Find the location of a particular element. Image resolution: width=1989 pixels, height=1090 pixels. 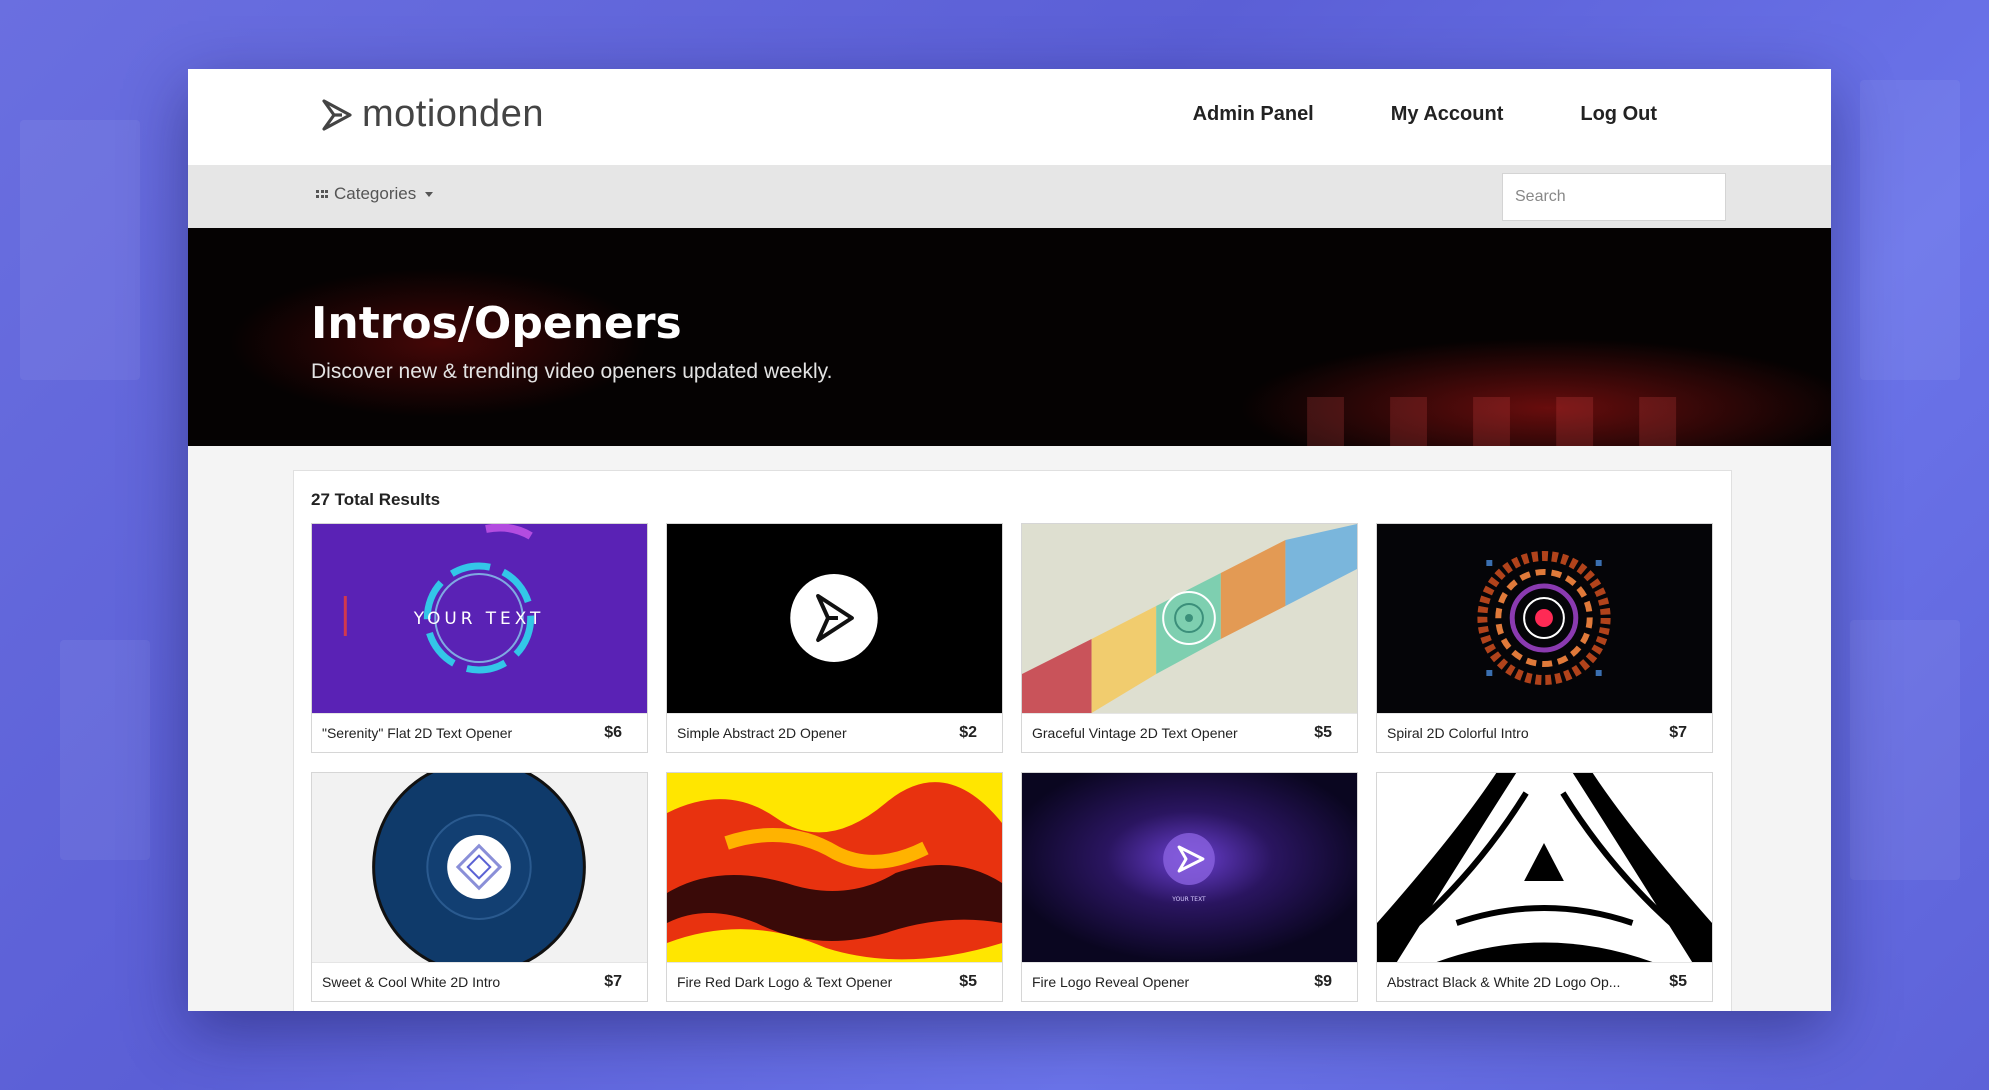

product-card: Graceful Vintage 2D Text Opener $5 is located at coordinates (1189, 638).